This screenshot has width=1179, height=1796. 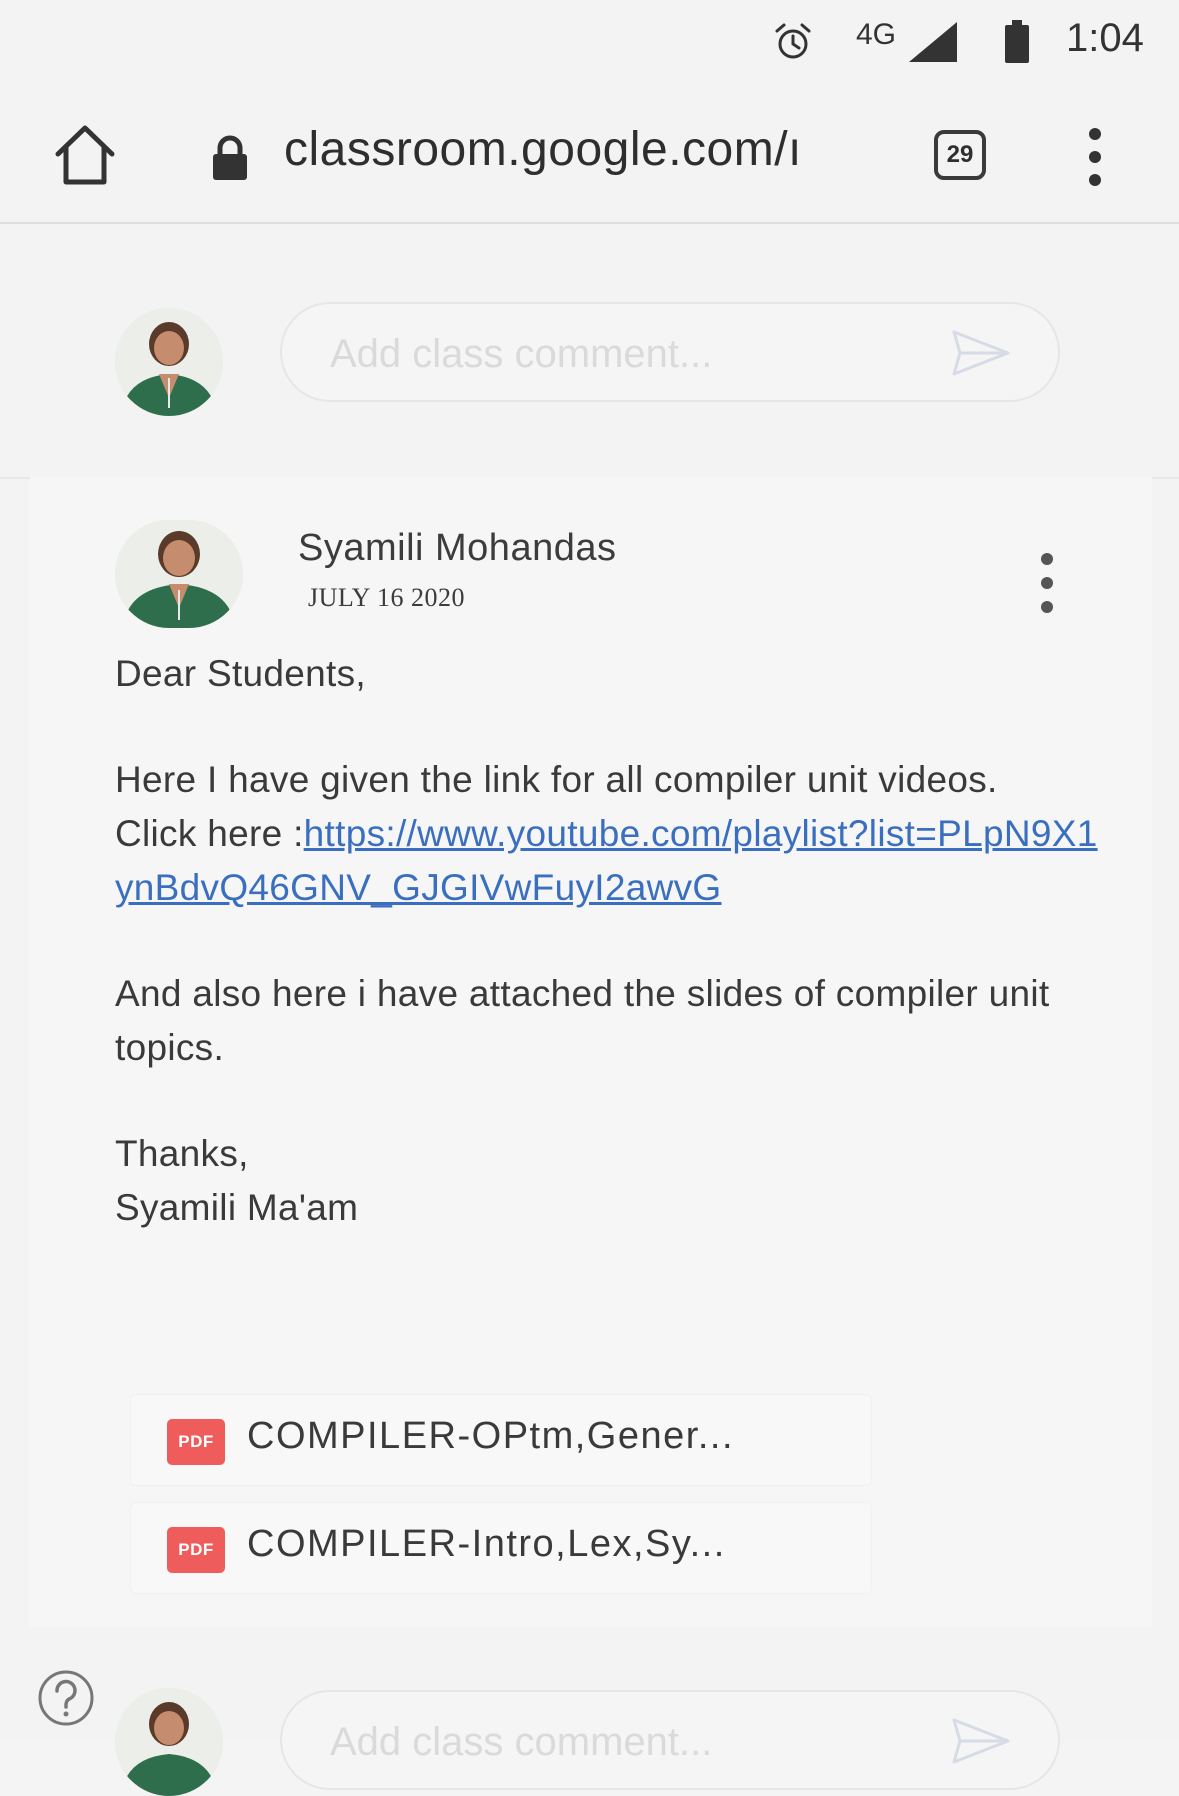 I want to click on greeting: Dear Students,, so click(x=241, y=673).